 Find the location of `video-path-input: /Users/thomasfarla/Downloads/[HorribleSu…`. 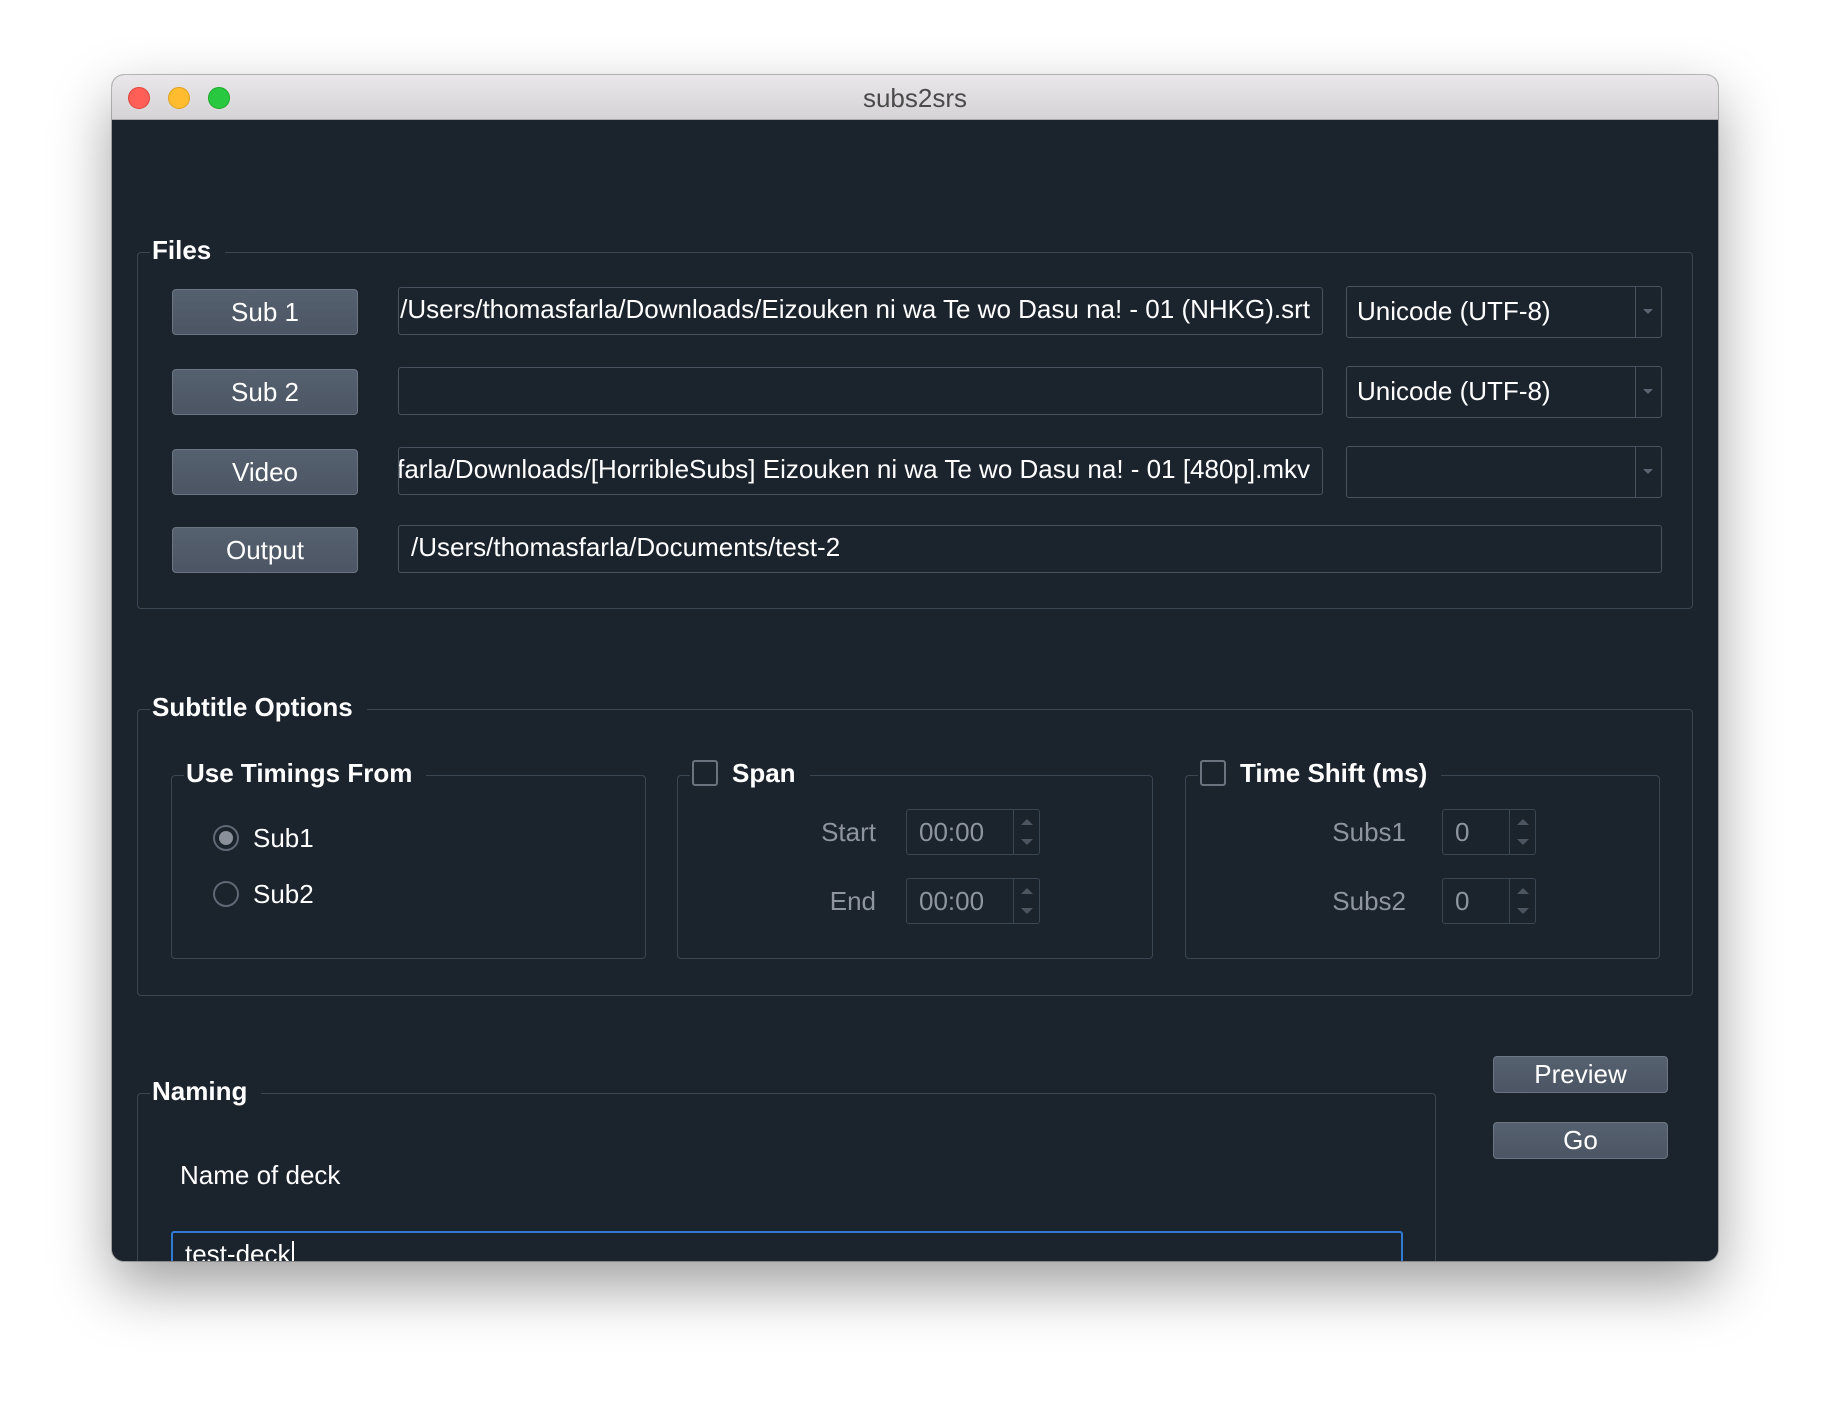

video-path-input: /Users/thomasfarla/Downloads/[HorribleSu… is located at coordinates (860, 471).